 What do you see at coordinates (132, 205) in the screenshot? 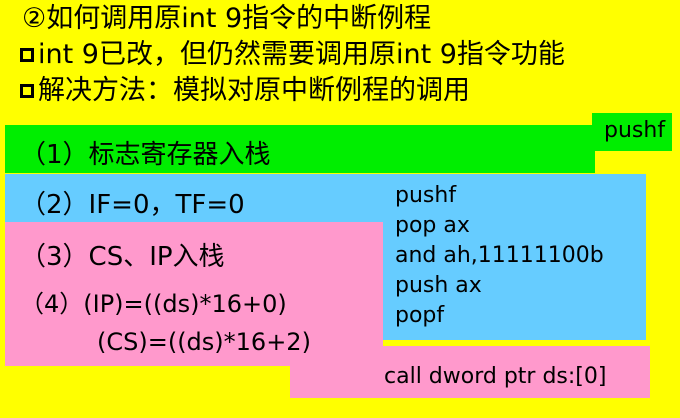
I see `step2-text: （2）IF=0，TF=0` at bounding box center [132, 205].